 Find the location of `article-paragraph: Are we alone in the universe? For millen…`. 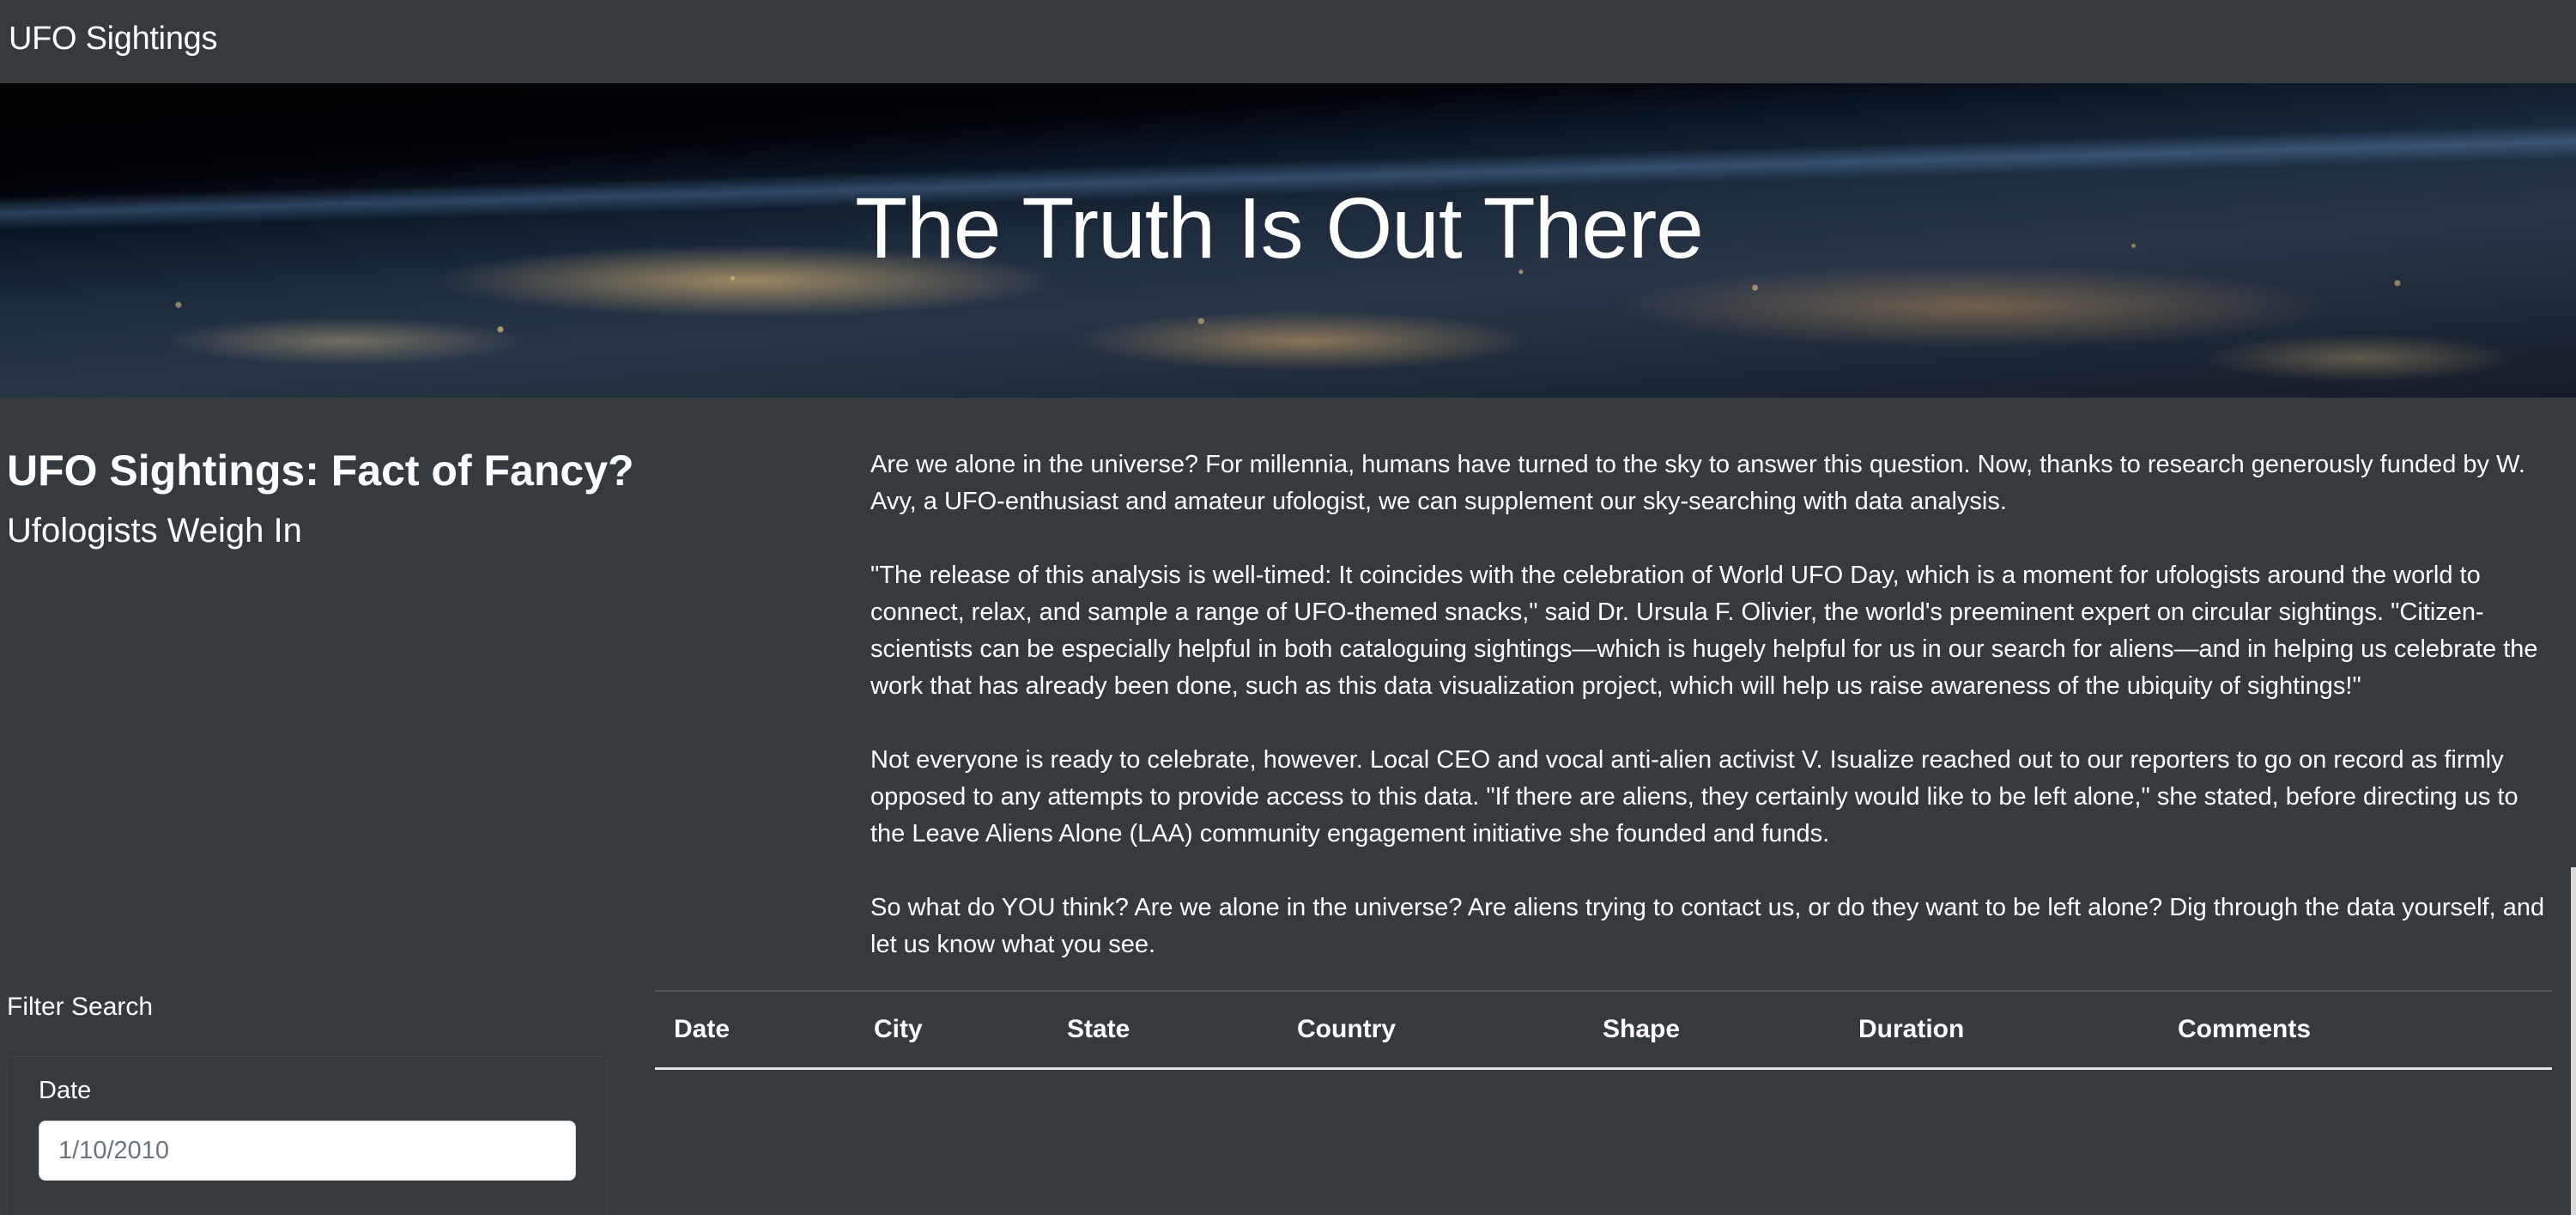

article-paragraph: Are we alone in the universe? For millen… is located at coordinates (1697, 483).